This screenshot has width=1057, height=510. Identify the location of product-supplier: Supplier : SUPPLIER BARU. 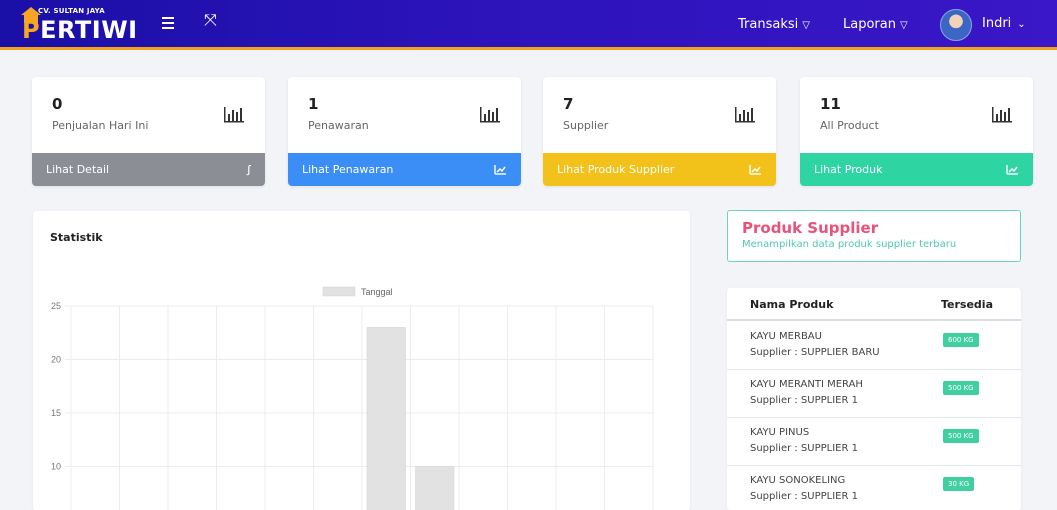
(815, 352).